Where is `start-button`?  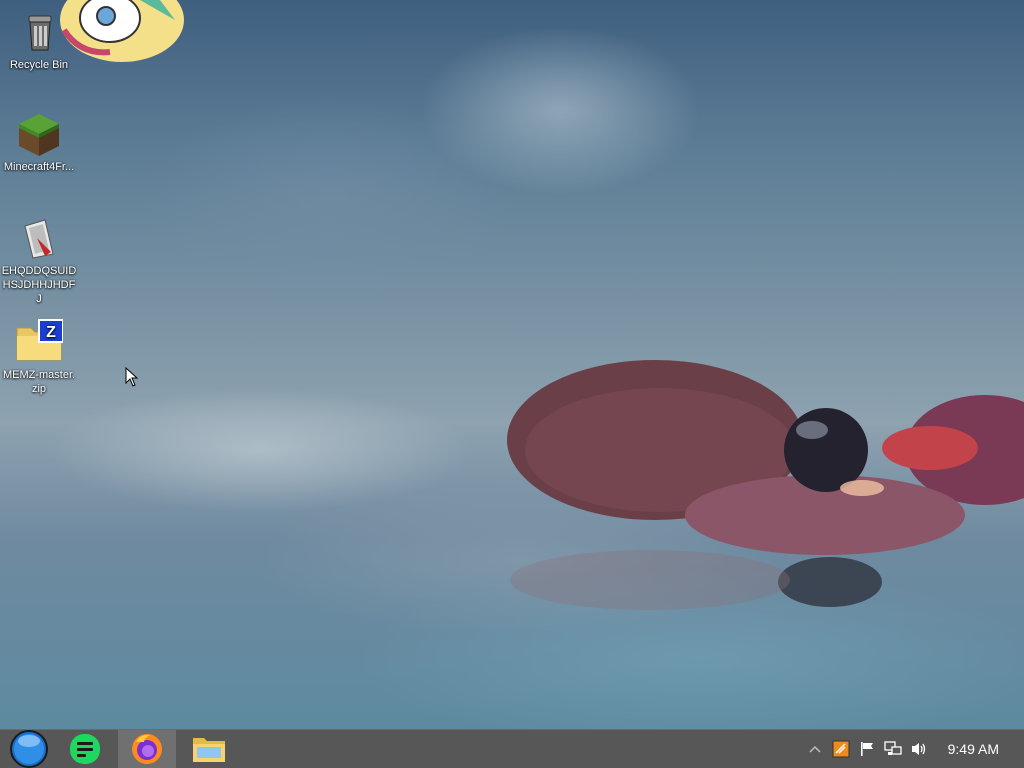
start-button is located at coordinates (29, 749).